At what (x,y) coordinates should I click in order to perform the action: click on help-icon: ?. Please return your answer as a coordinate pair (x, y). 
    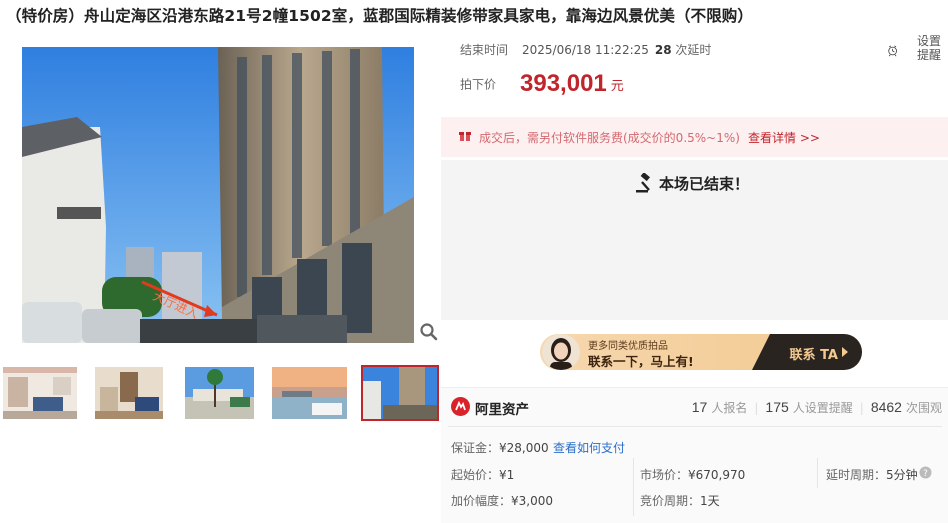
    Looking at the image, I should click on (925, 472).